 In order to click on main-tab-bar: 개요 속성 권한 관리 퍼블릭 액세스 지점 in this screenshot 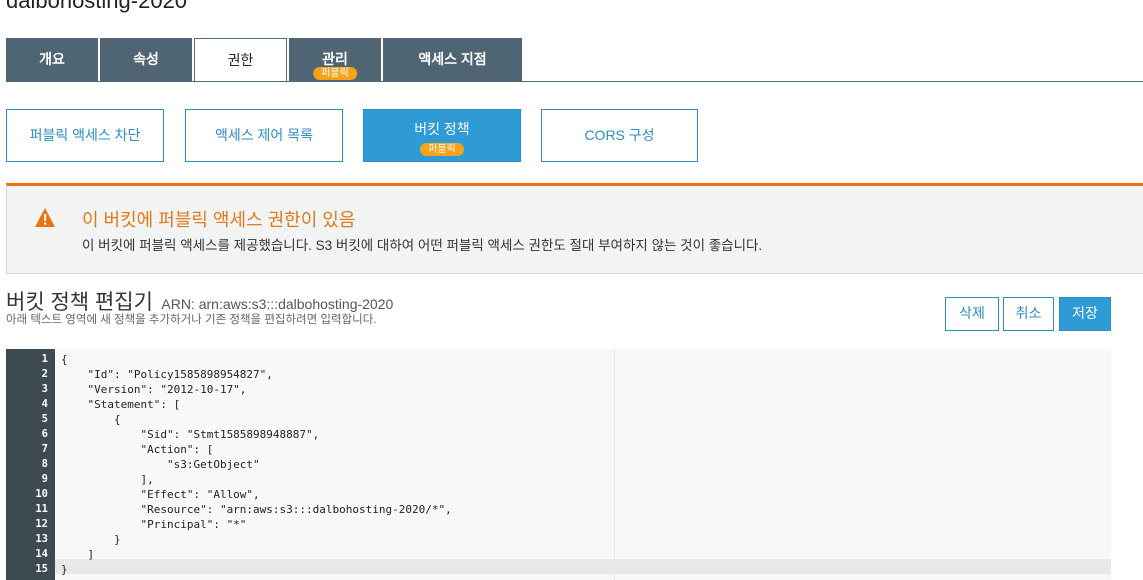, I will do `click(574, 60)`.